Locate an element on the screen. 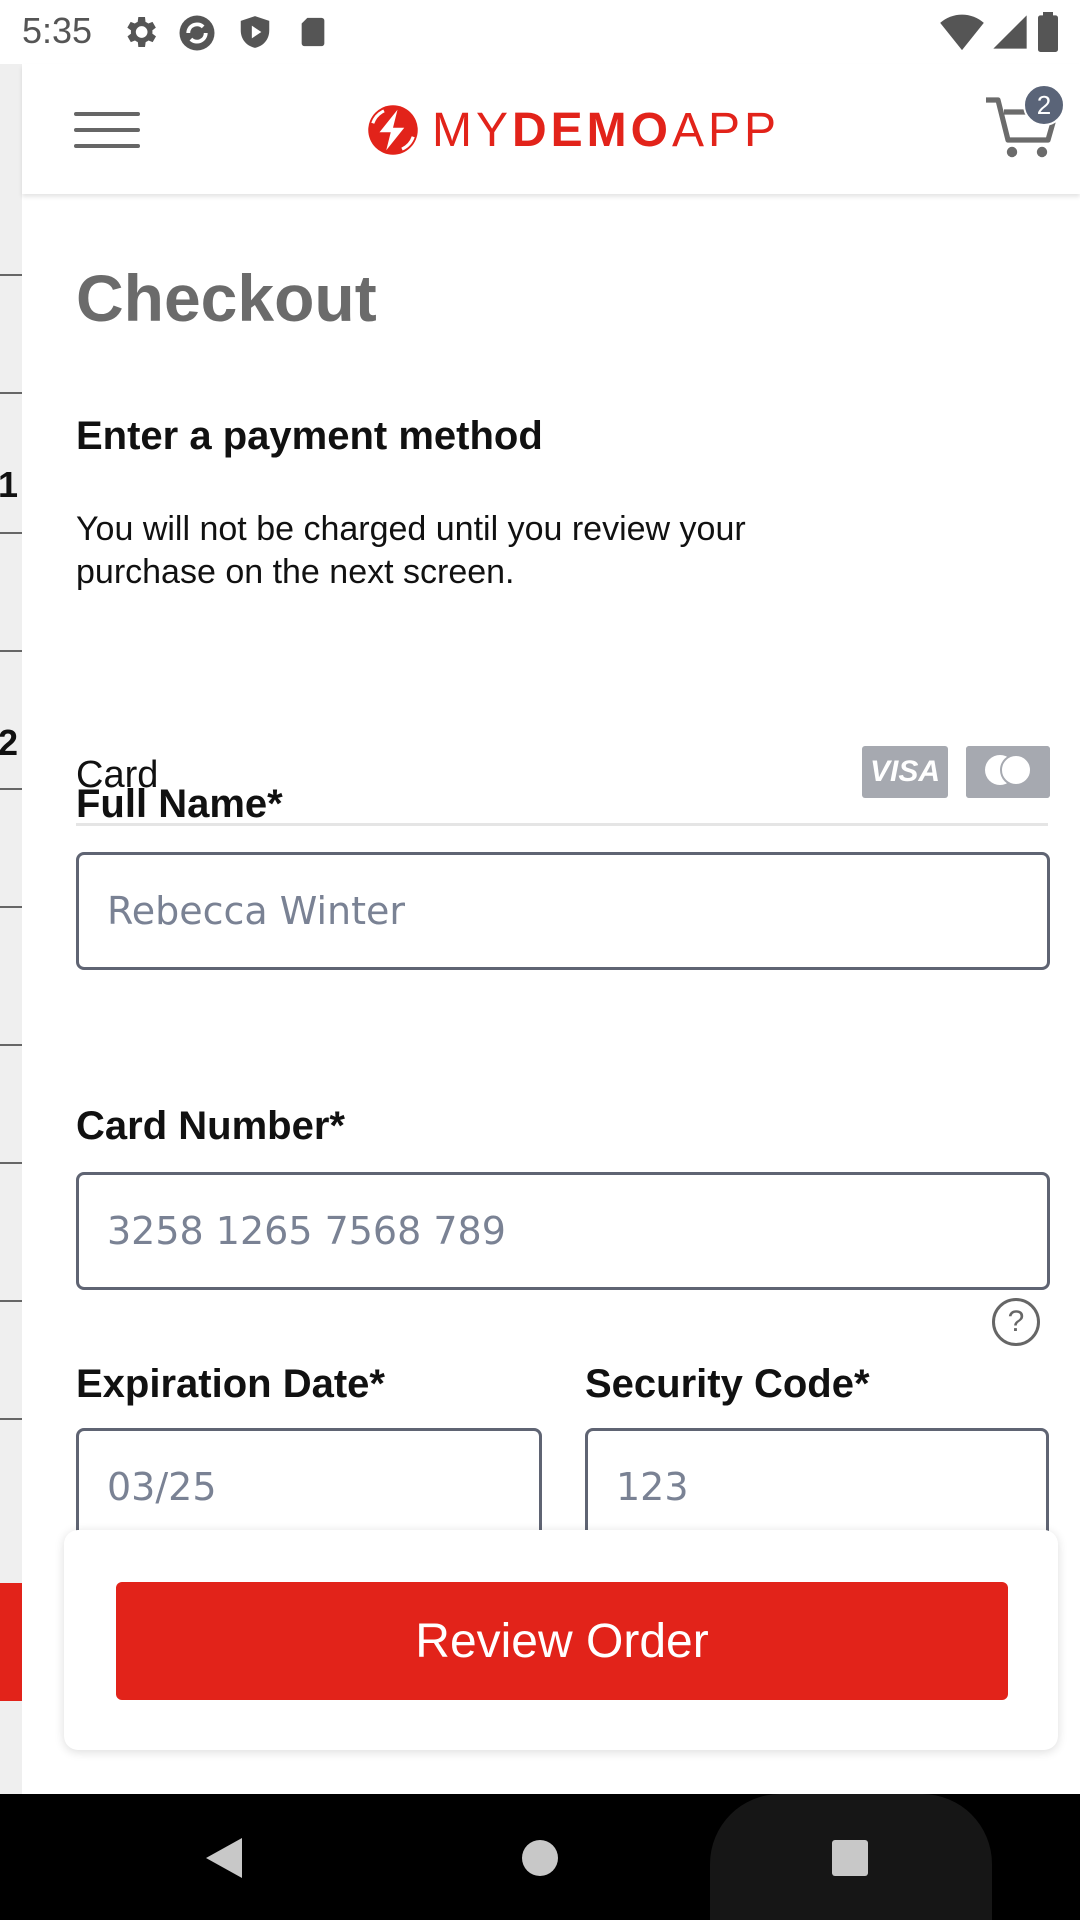 This screenshot has width=1080, height=1920. hamburger-menu-button is located at coordinates (107, 129).